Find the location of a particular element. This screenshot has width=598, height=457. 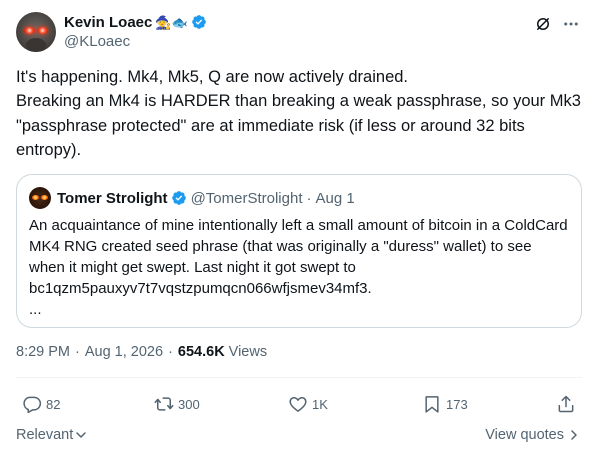

repost-button: 300 is located at coordinates (177, 404).